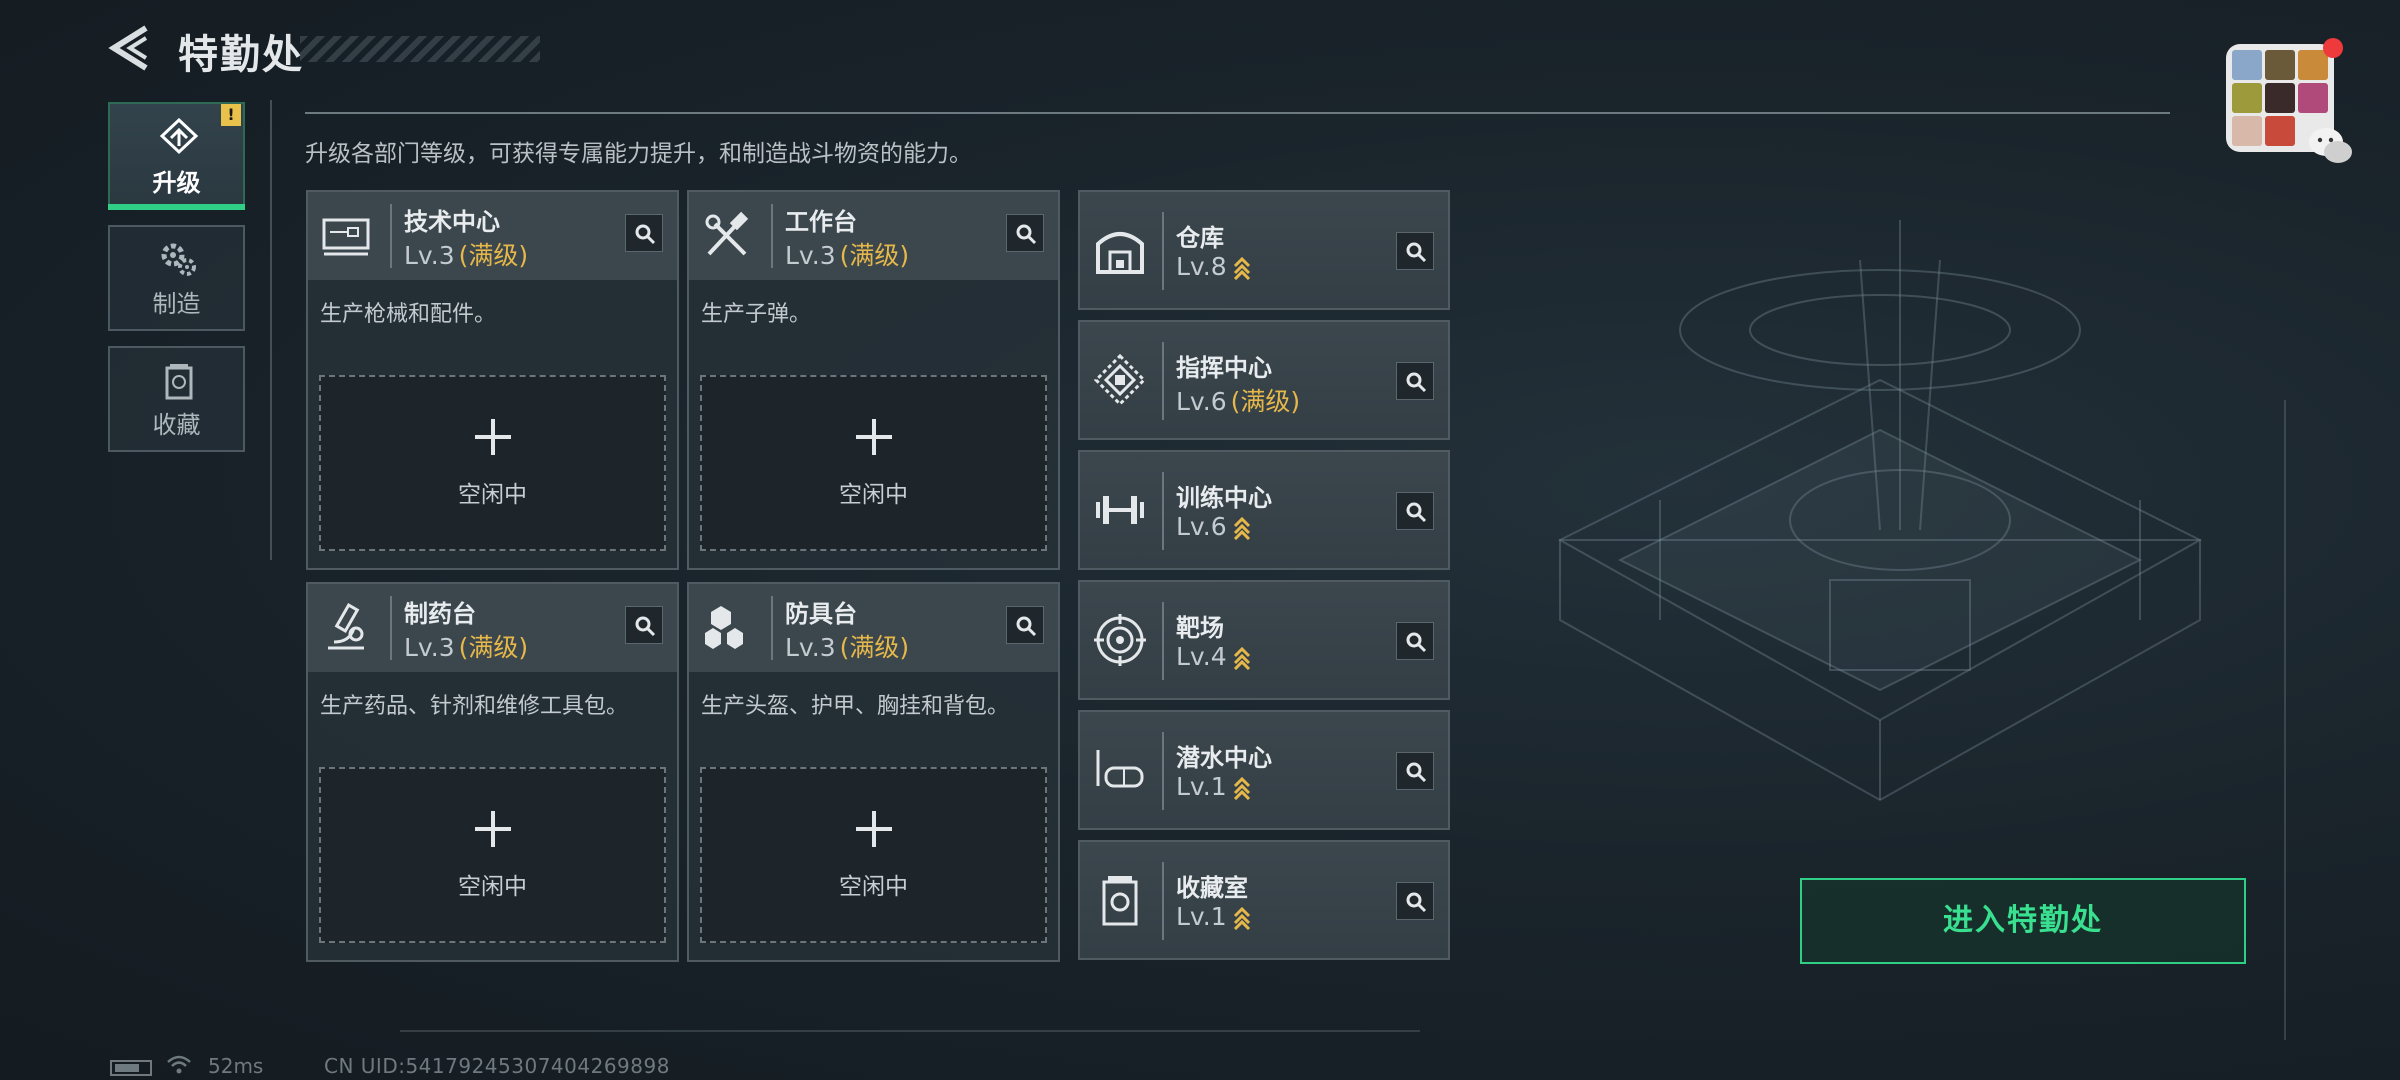  I want to click on station-name: 工作台, so click(821, 222).